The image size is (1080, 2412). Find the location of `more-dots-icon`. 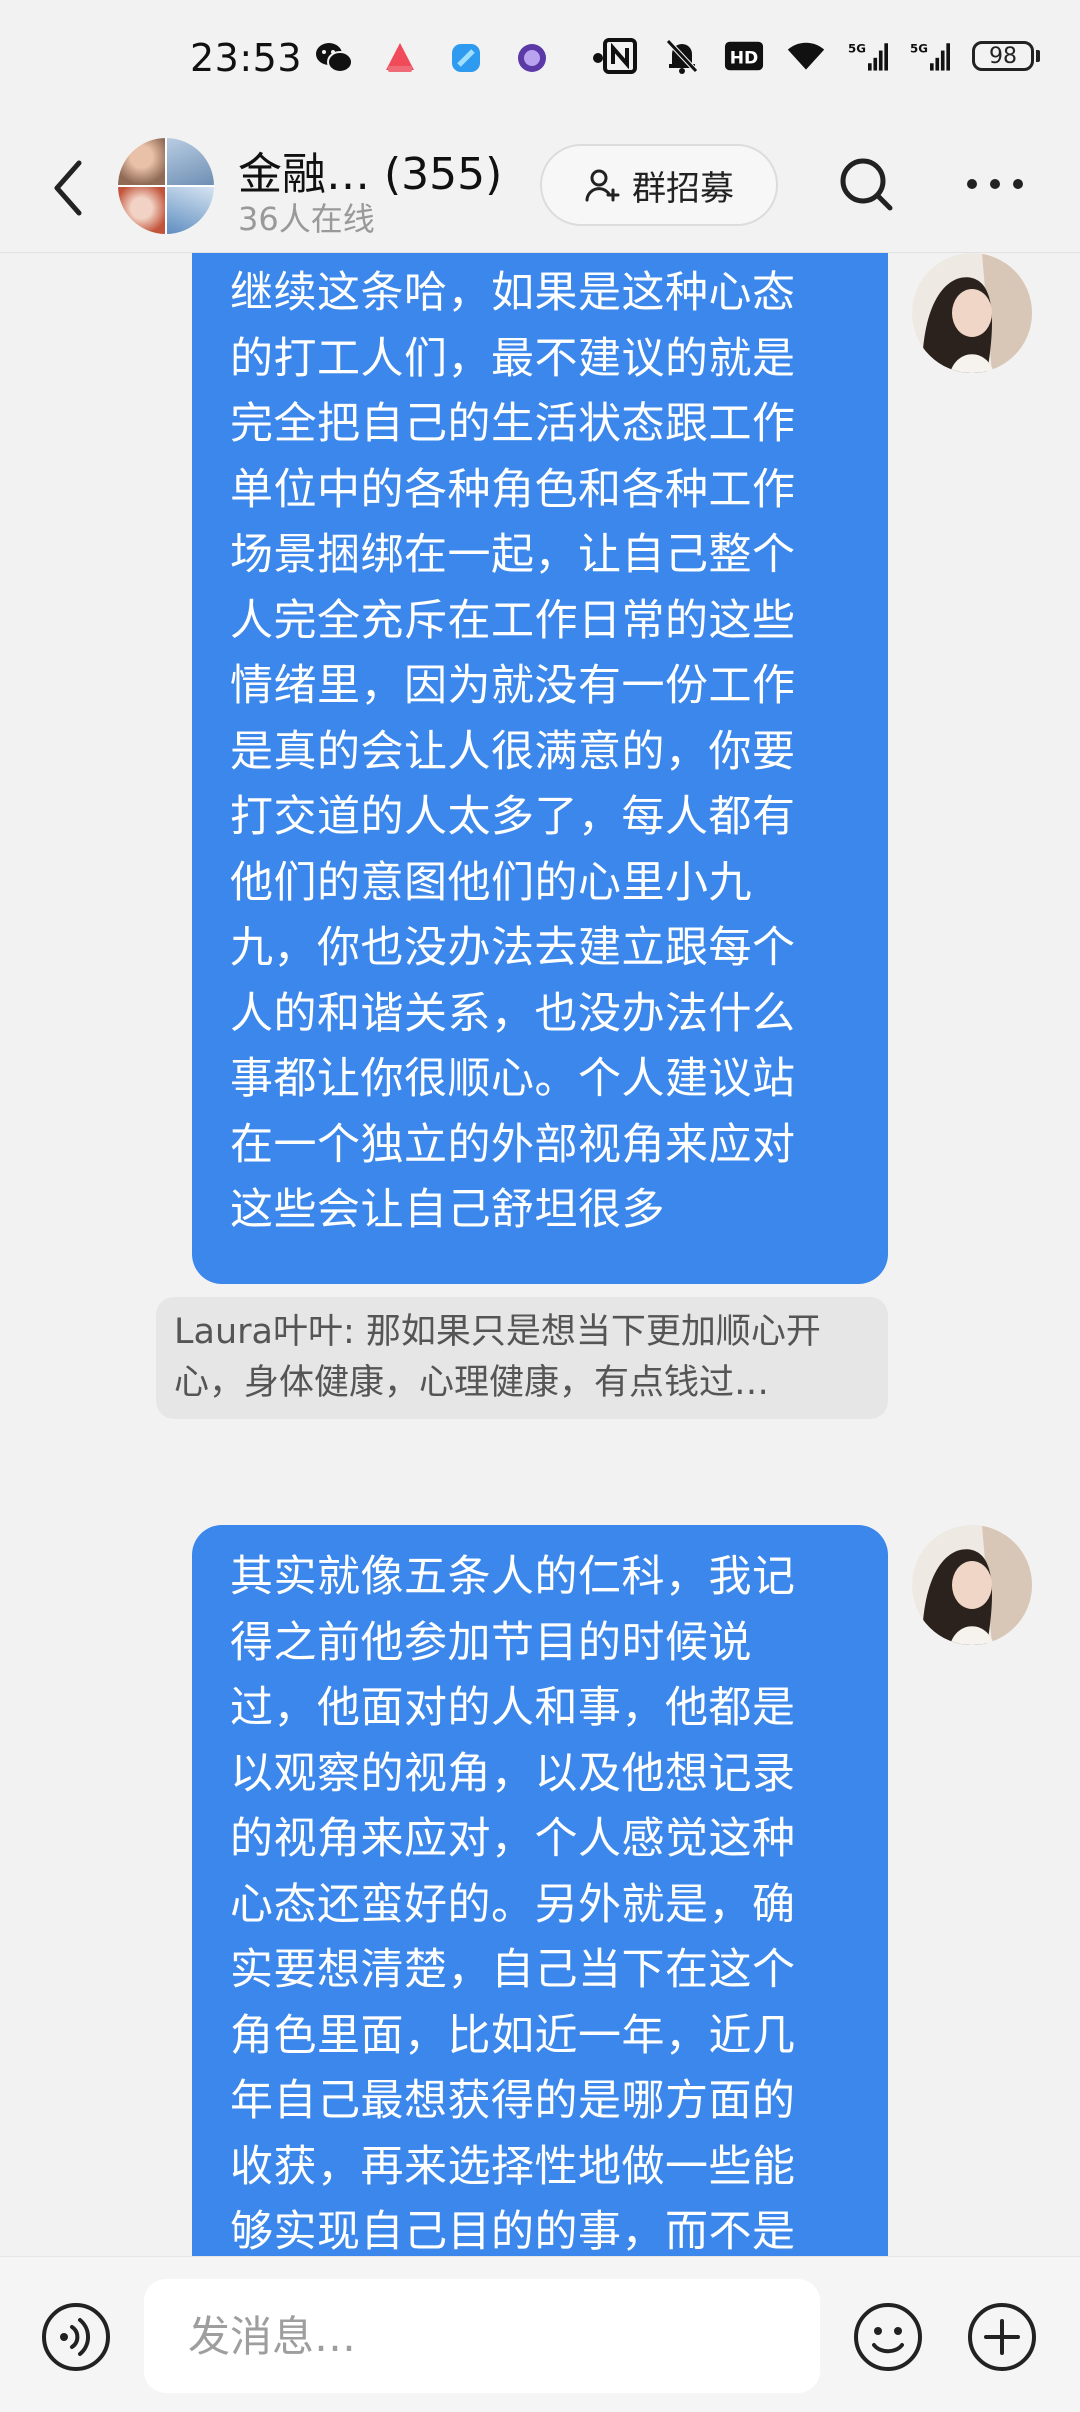

more-dots-icon is located at coordinates (995, 184).